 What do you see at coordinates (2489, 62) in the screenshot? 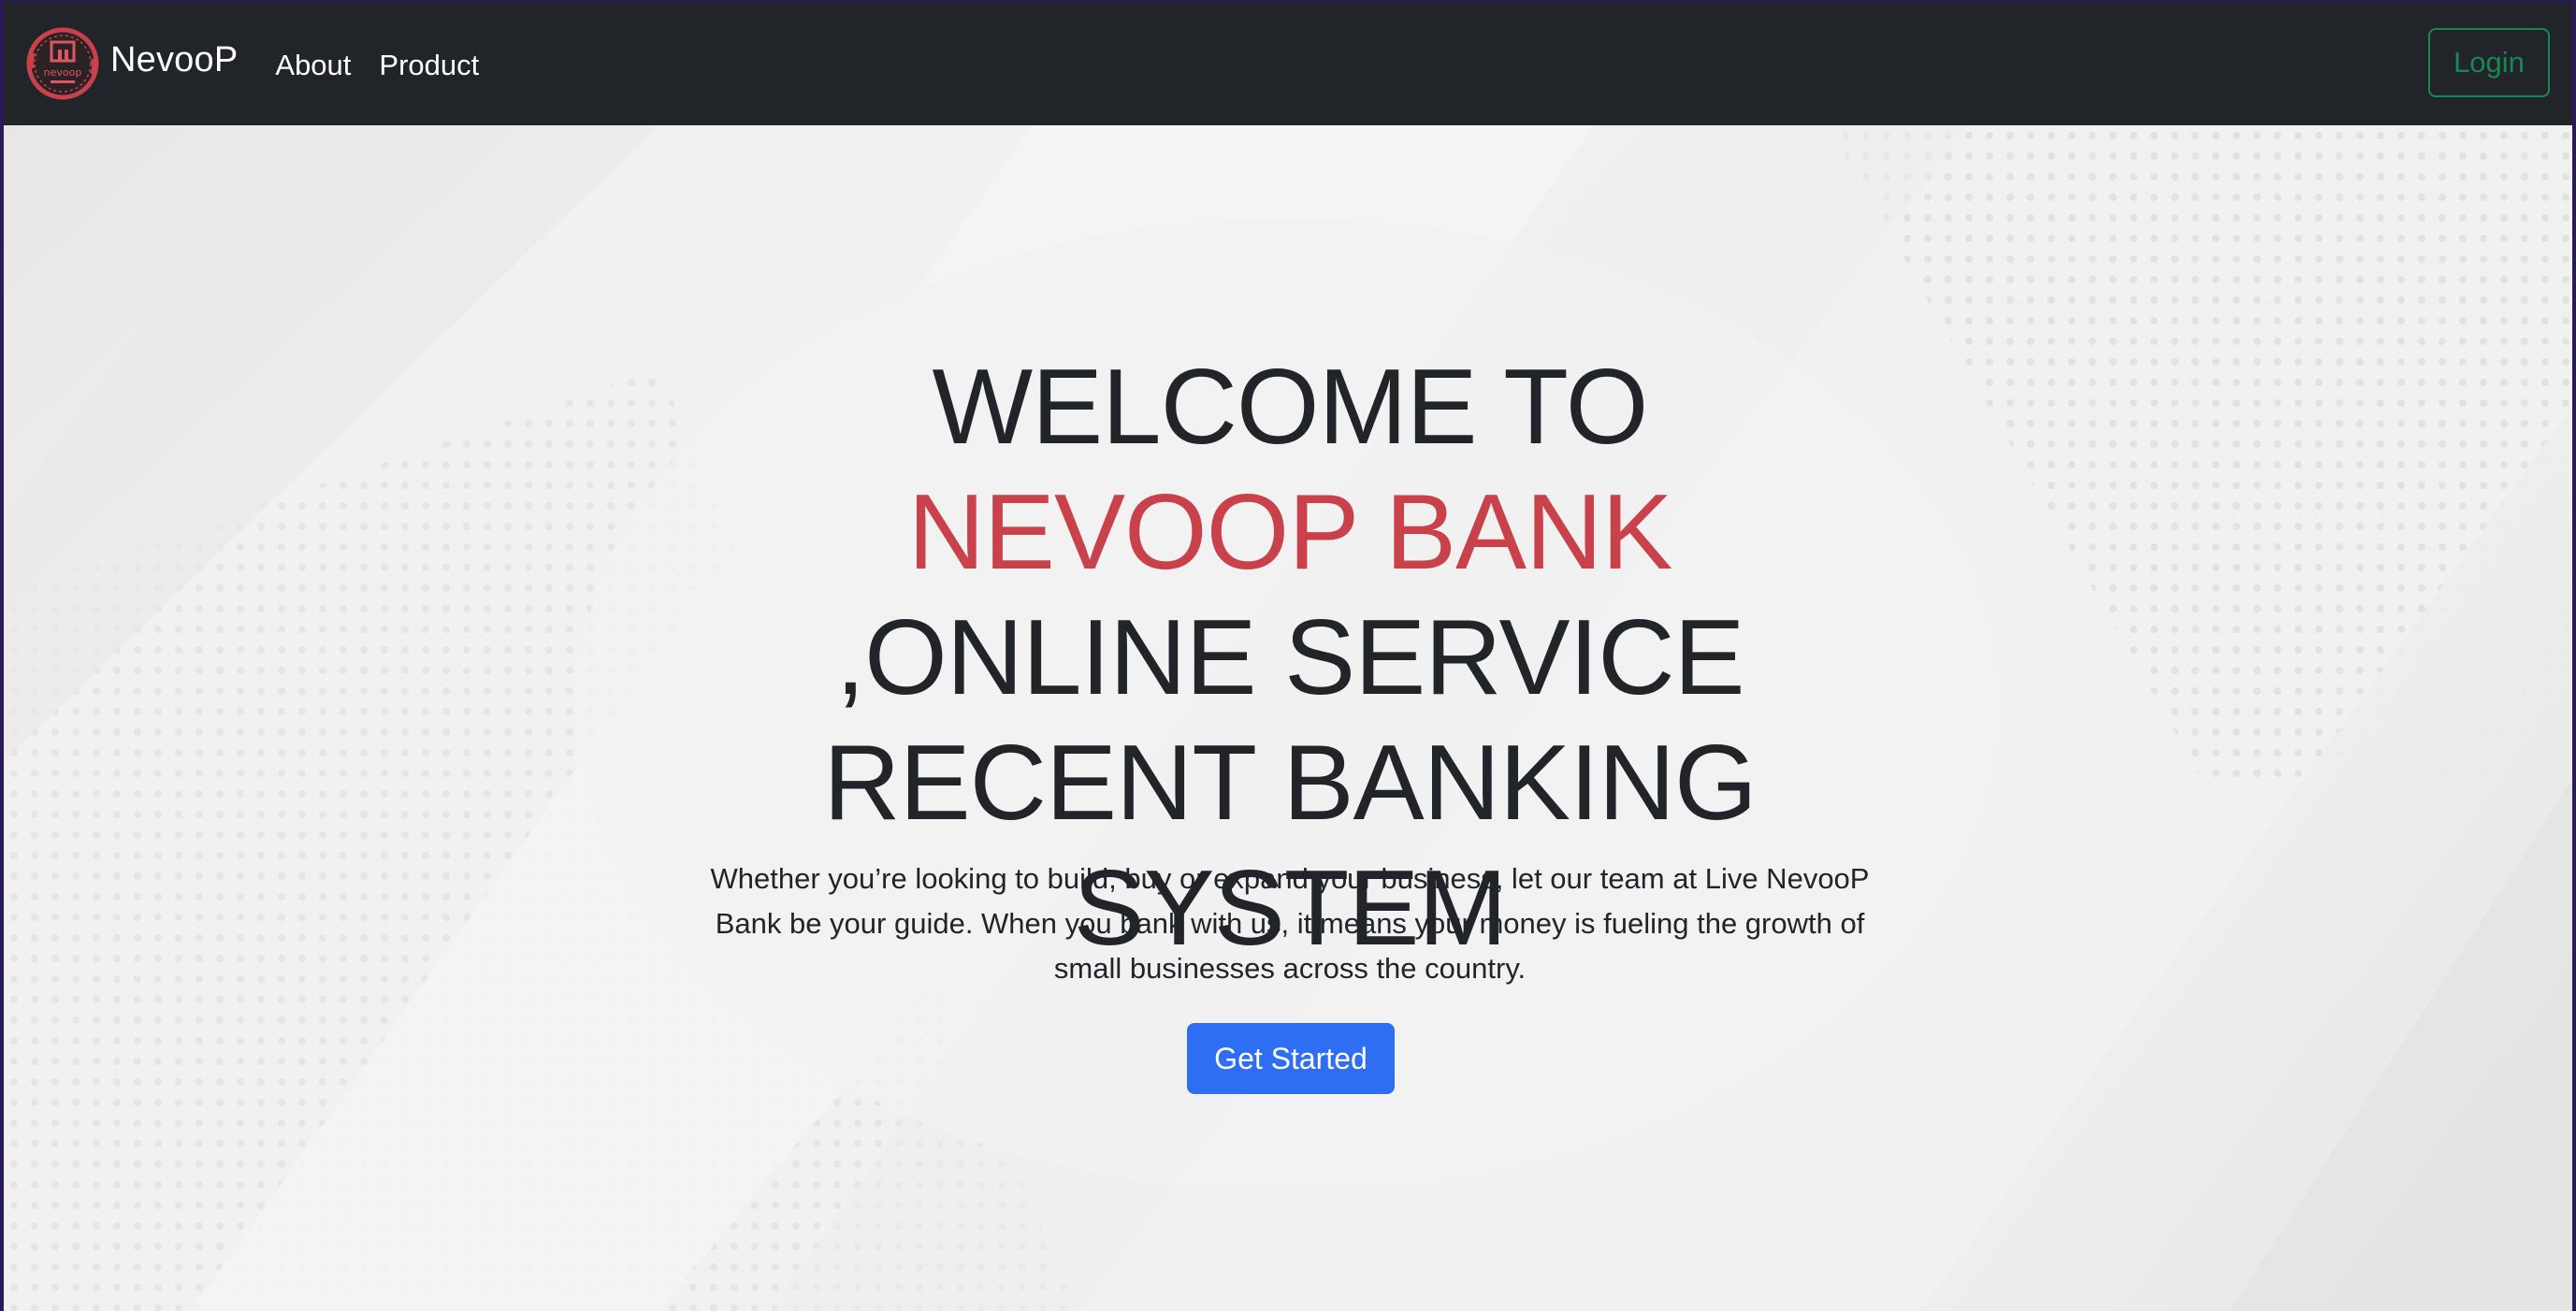
I see `login-button: Login` at bounding box center [2489, 62].